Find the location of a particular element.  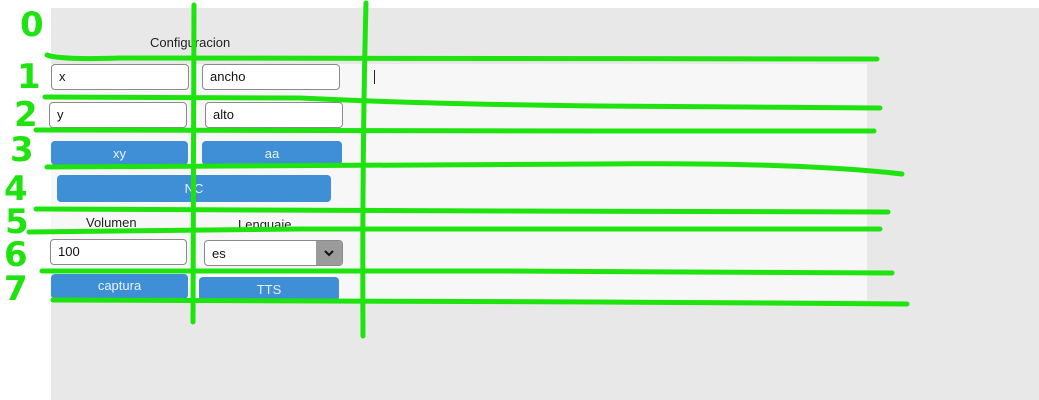

annotation-label: 3 is located at coordinates (22, 150).